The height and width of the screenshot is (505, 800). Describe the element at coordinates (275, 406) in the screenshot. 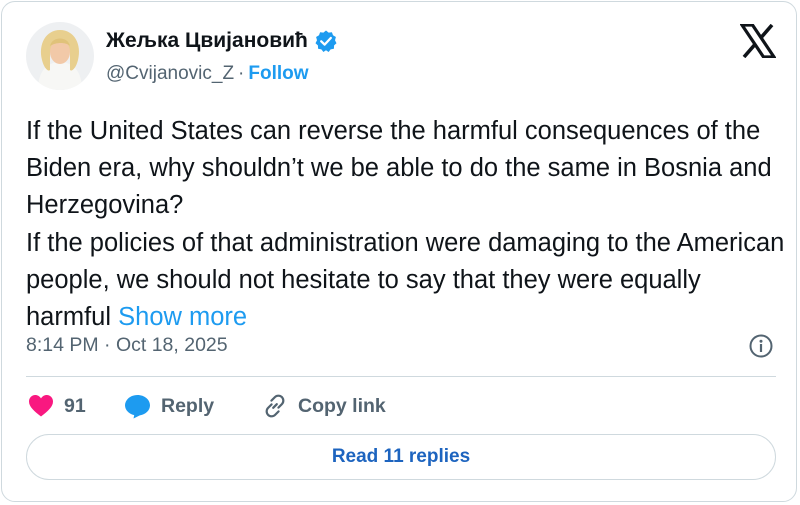

I see `link-icon` at that location.